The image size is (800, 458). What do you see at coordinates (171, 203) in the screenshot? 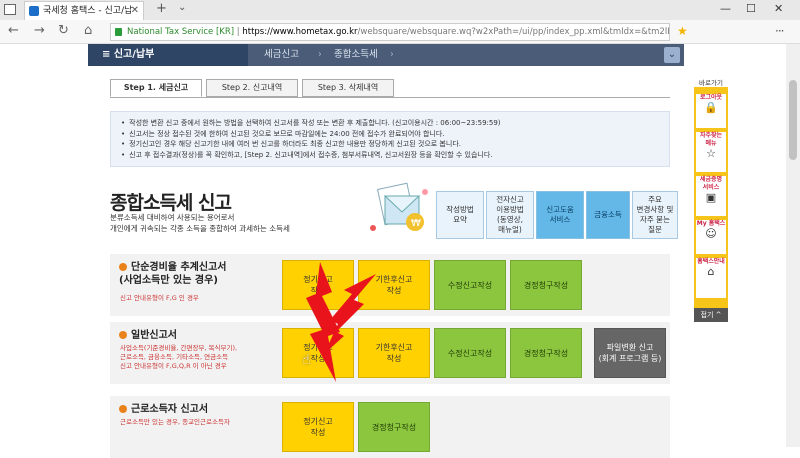
I see `page-title: 종합소득세 신고` at bounding box center [171, 203].